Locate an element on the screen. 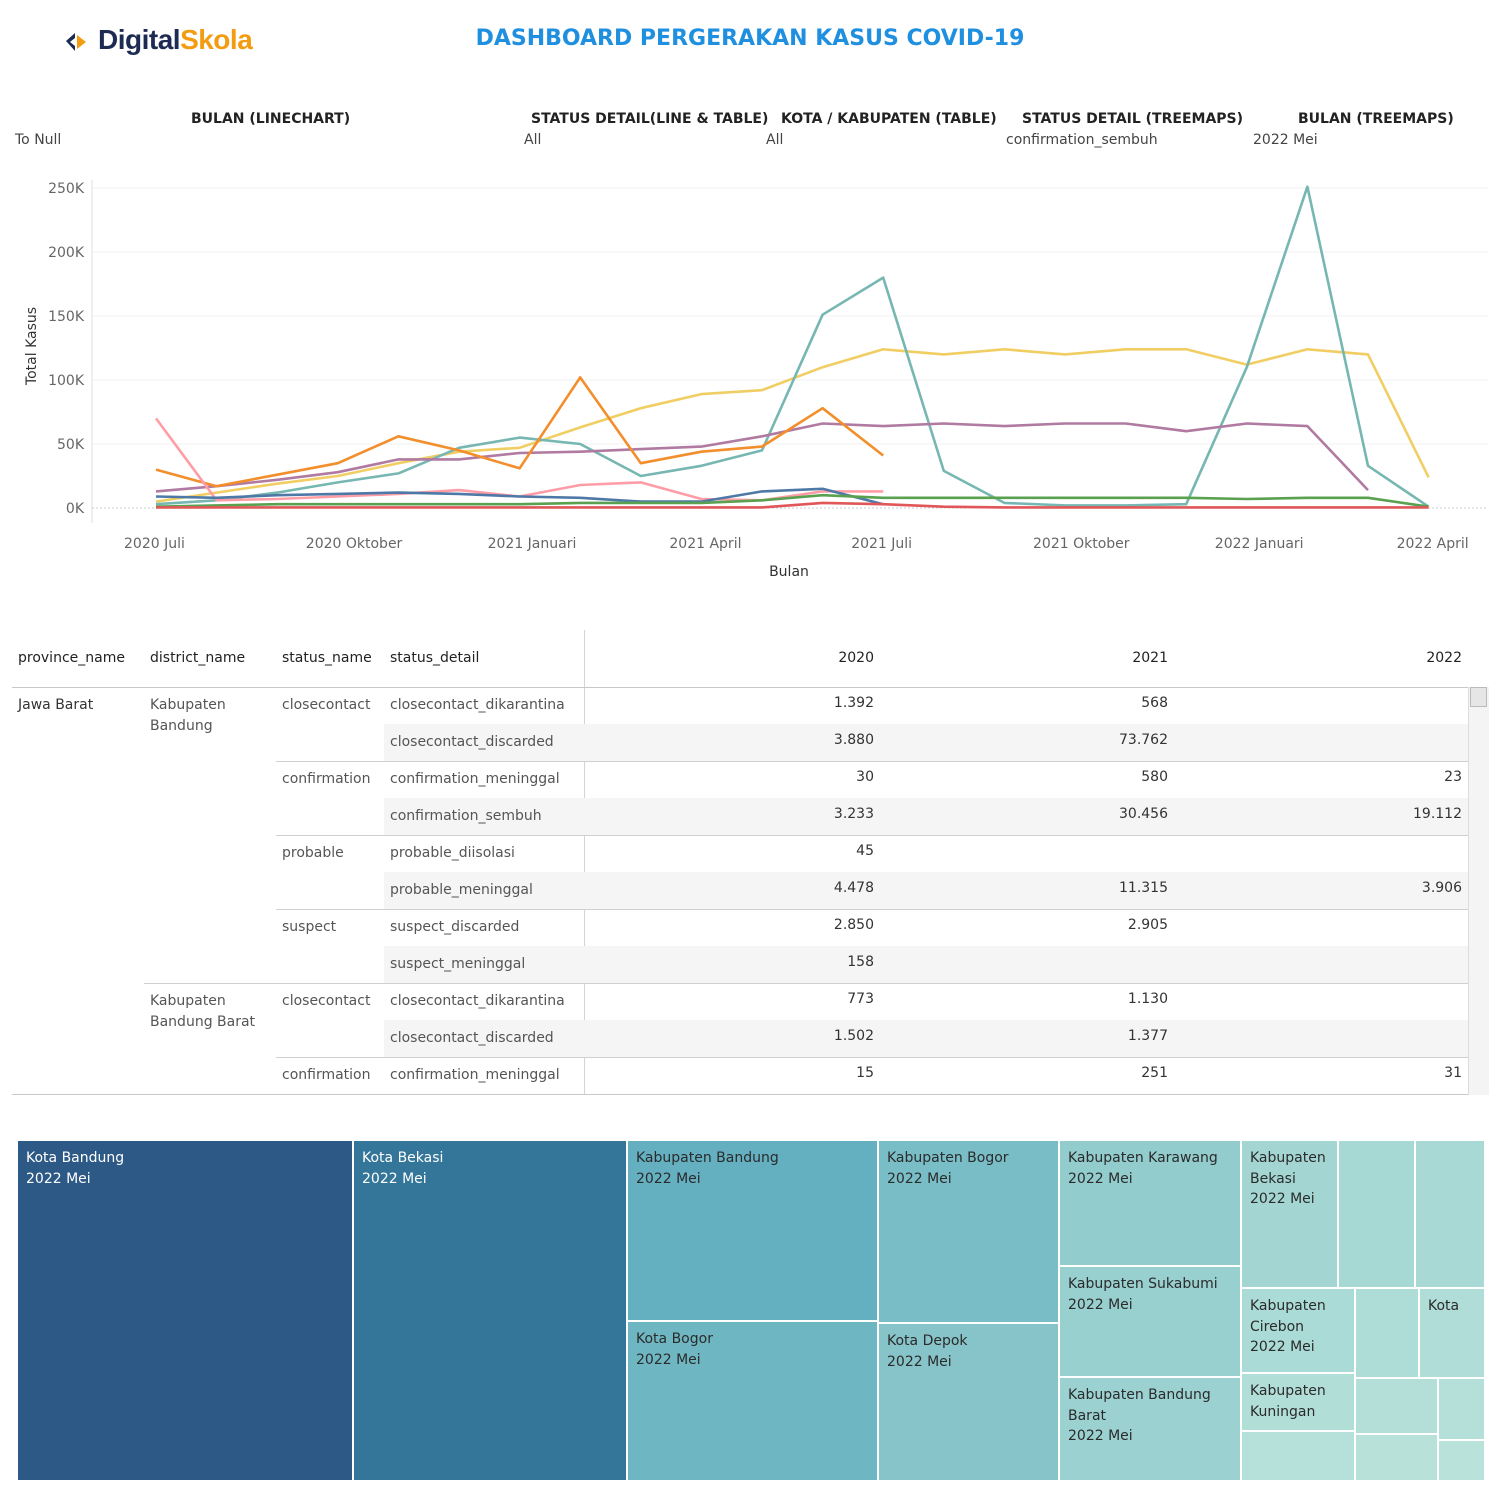 This screenshot has width=1500, height=1500. x-tick-label: 2021 Juli is located at coordinates (881, 544).